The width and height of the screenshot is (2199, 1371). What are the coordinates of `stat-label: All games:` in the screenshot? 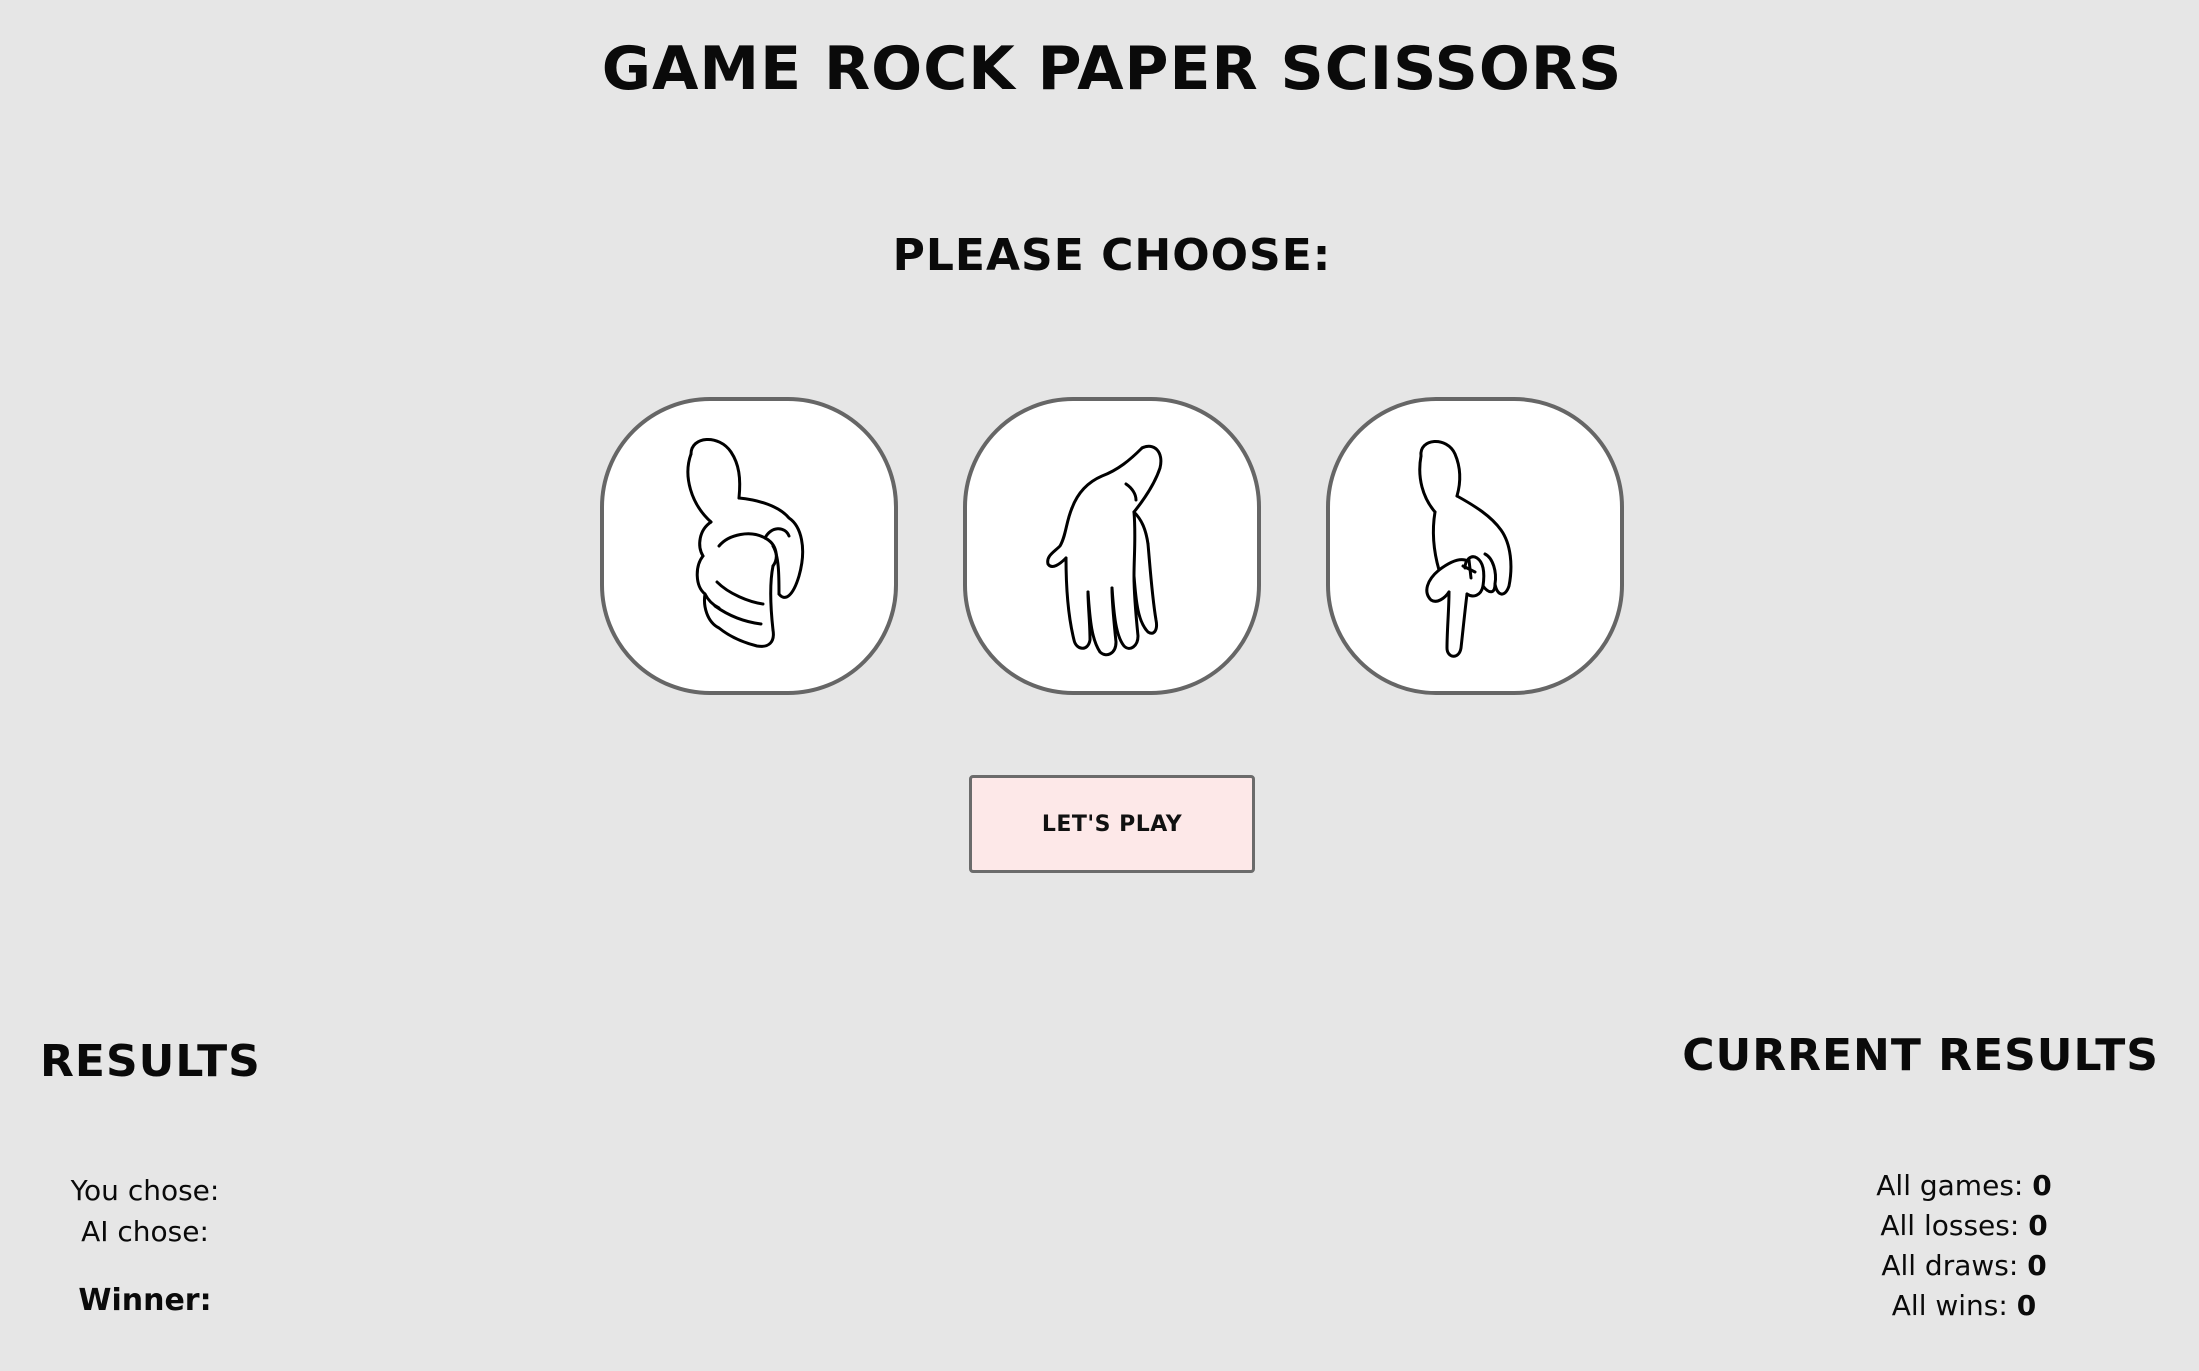 It's located at (1950, 1185).